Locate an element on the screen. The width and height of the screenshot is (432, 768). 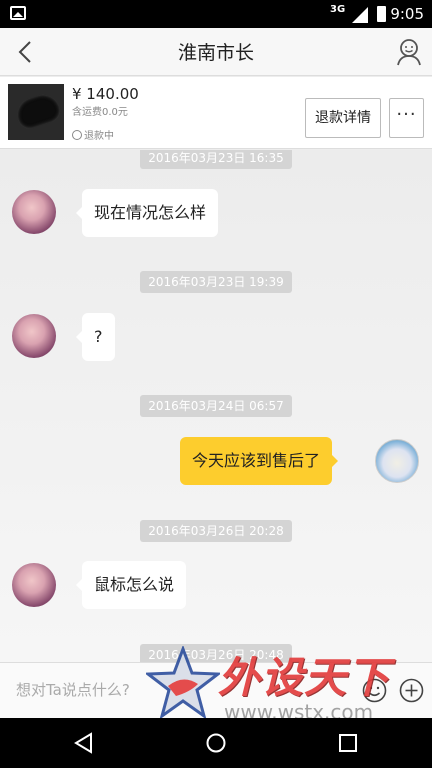
system-navigation-bar is located at coordinates (216, 743).